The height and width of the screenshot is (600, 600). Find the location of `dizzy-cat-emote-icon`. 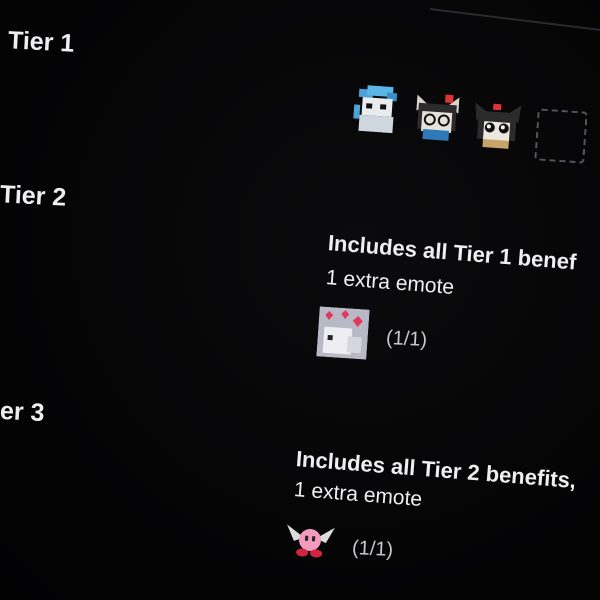

dizzy-cat-emote-icon is located at coordinates (436, 116).